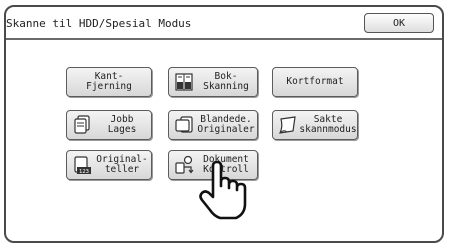 The image size is (451, 248). What do you see at coordinates (122, 164) in the screenshot?
I see `original-counter-label: Original- teller` at bounding box center [122, 164].